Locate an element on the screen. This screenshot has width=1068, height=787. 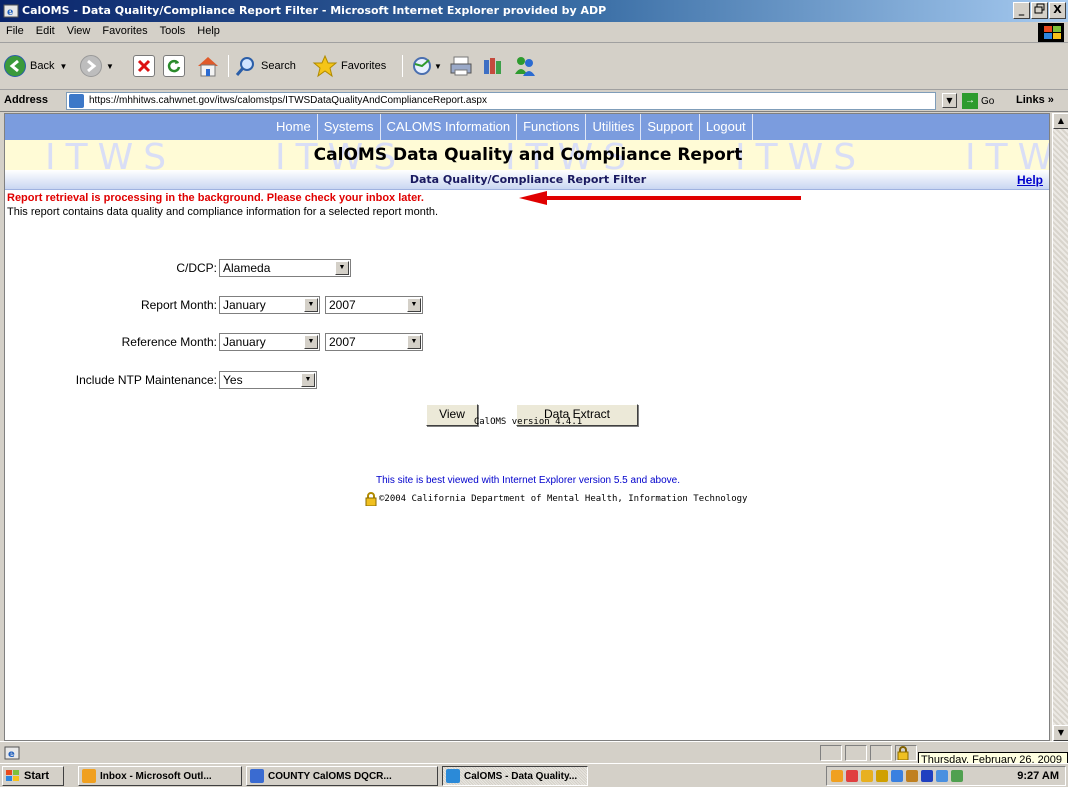
back-button: Back ▼ is located at coordinates (35, 66).